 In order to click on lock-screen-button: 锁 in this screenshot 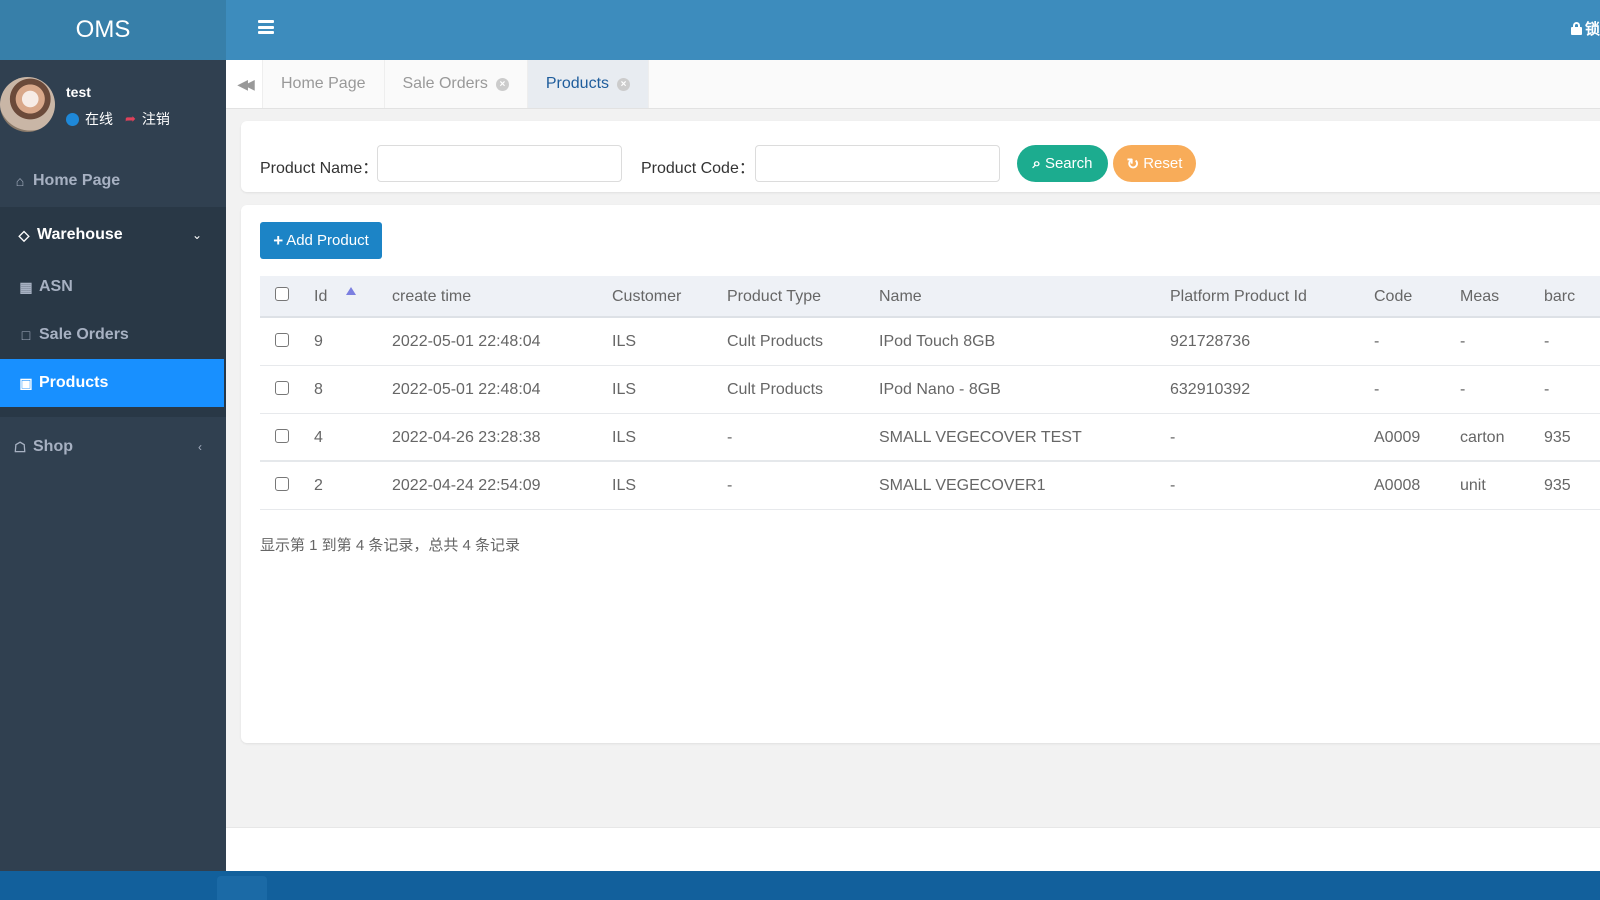, I will do `click(1585, 28)`.